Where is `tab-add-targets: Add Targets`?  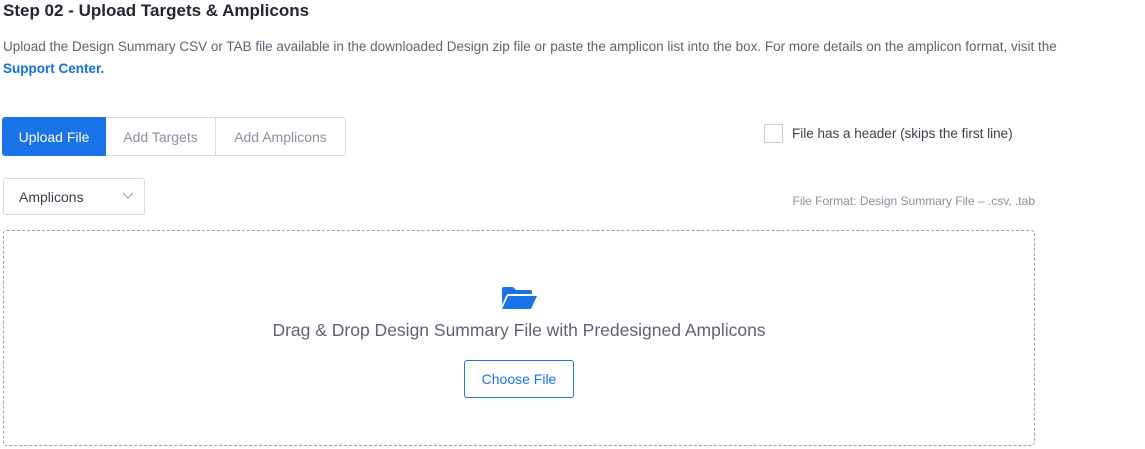 tab-add-targets: Add Targets is located at coordinates (161, 136).